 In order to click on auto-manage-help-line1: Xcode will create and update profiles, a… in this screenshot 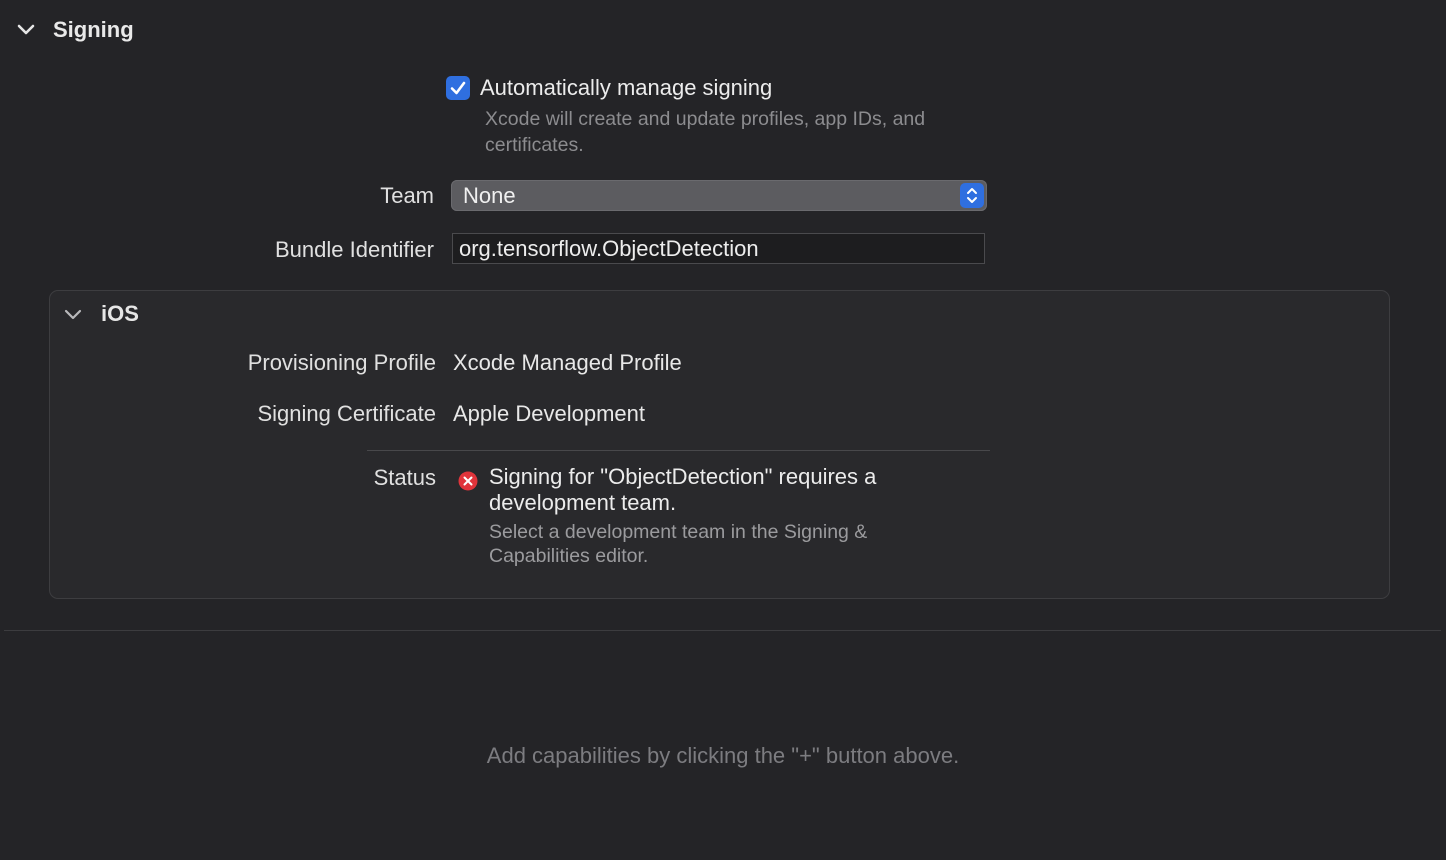, I will do `click(705, 119)`.